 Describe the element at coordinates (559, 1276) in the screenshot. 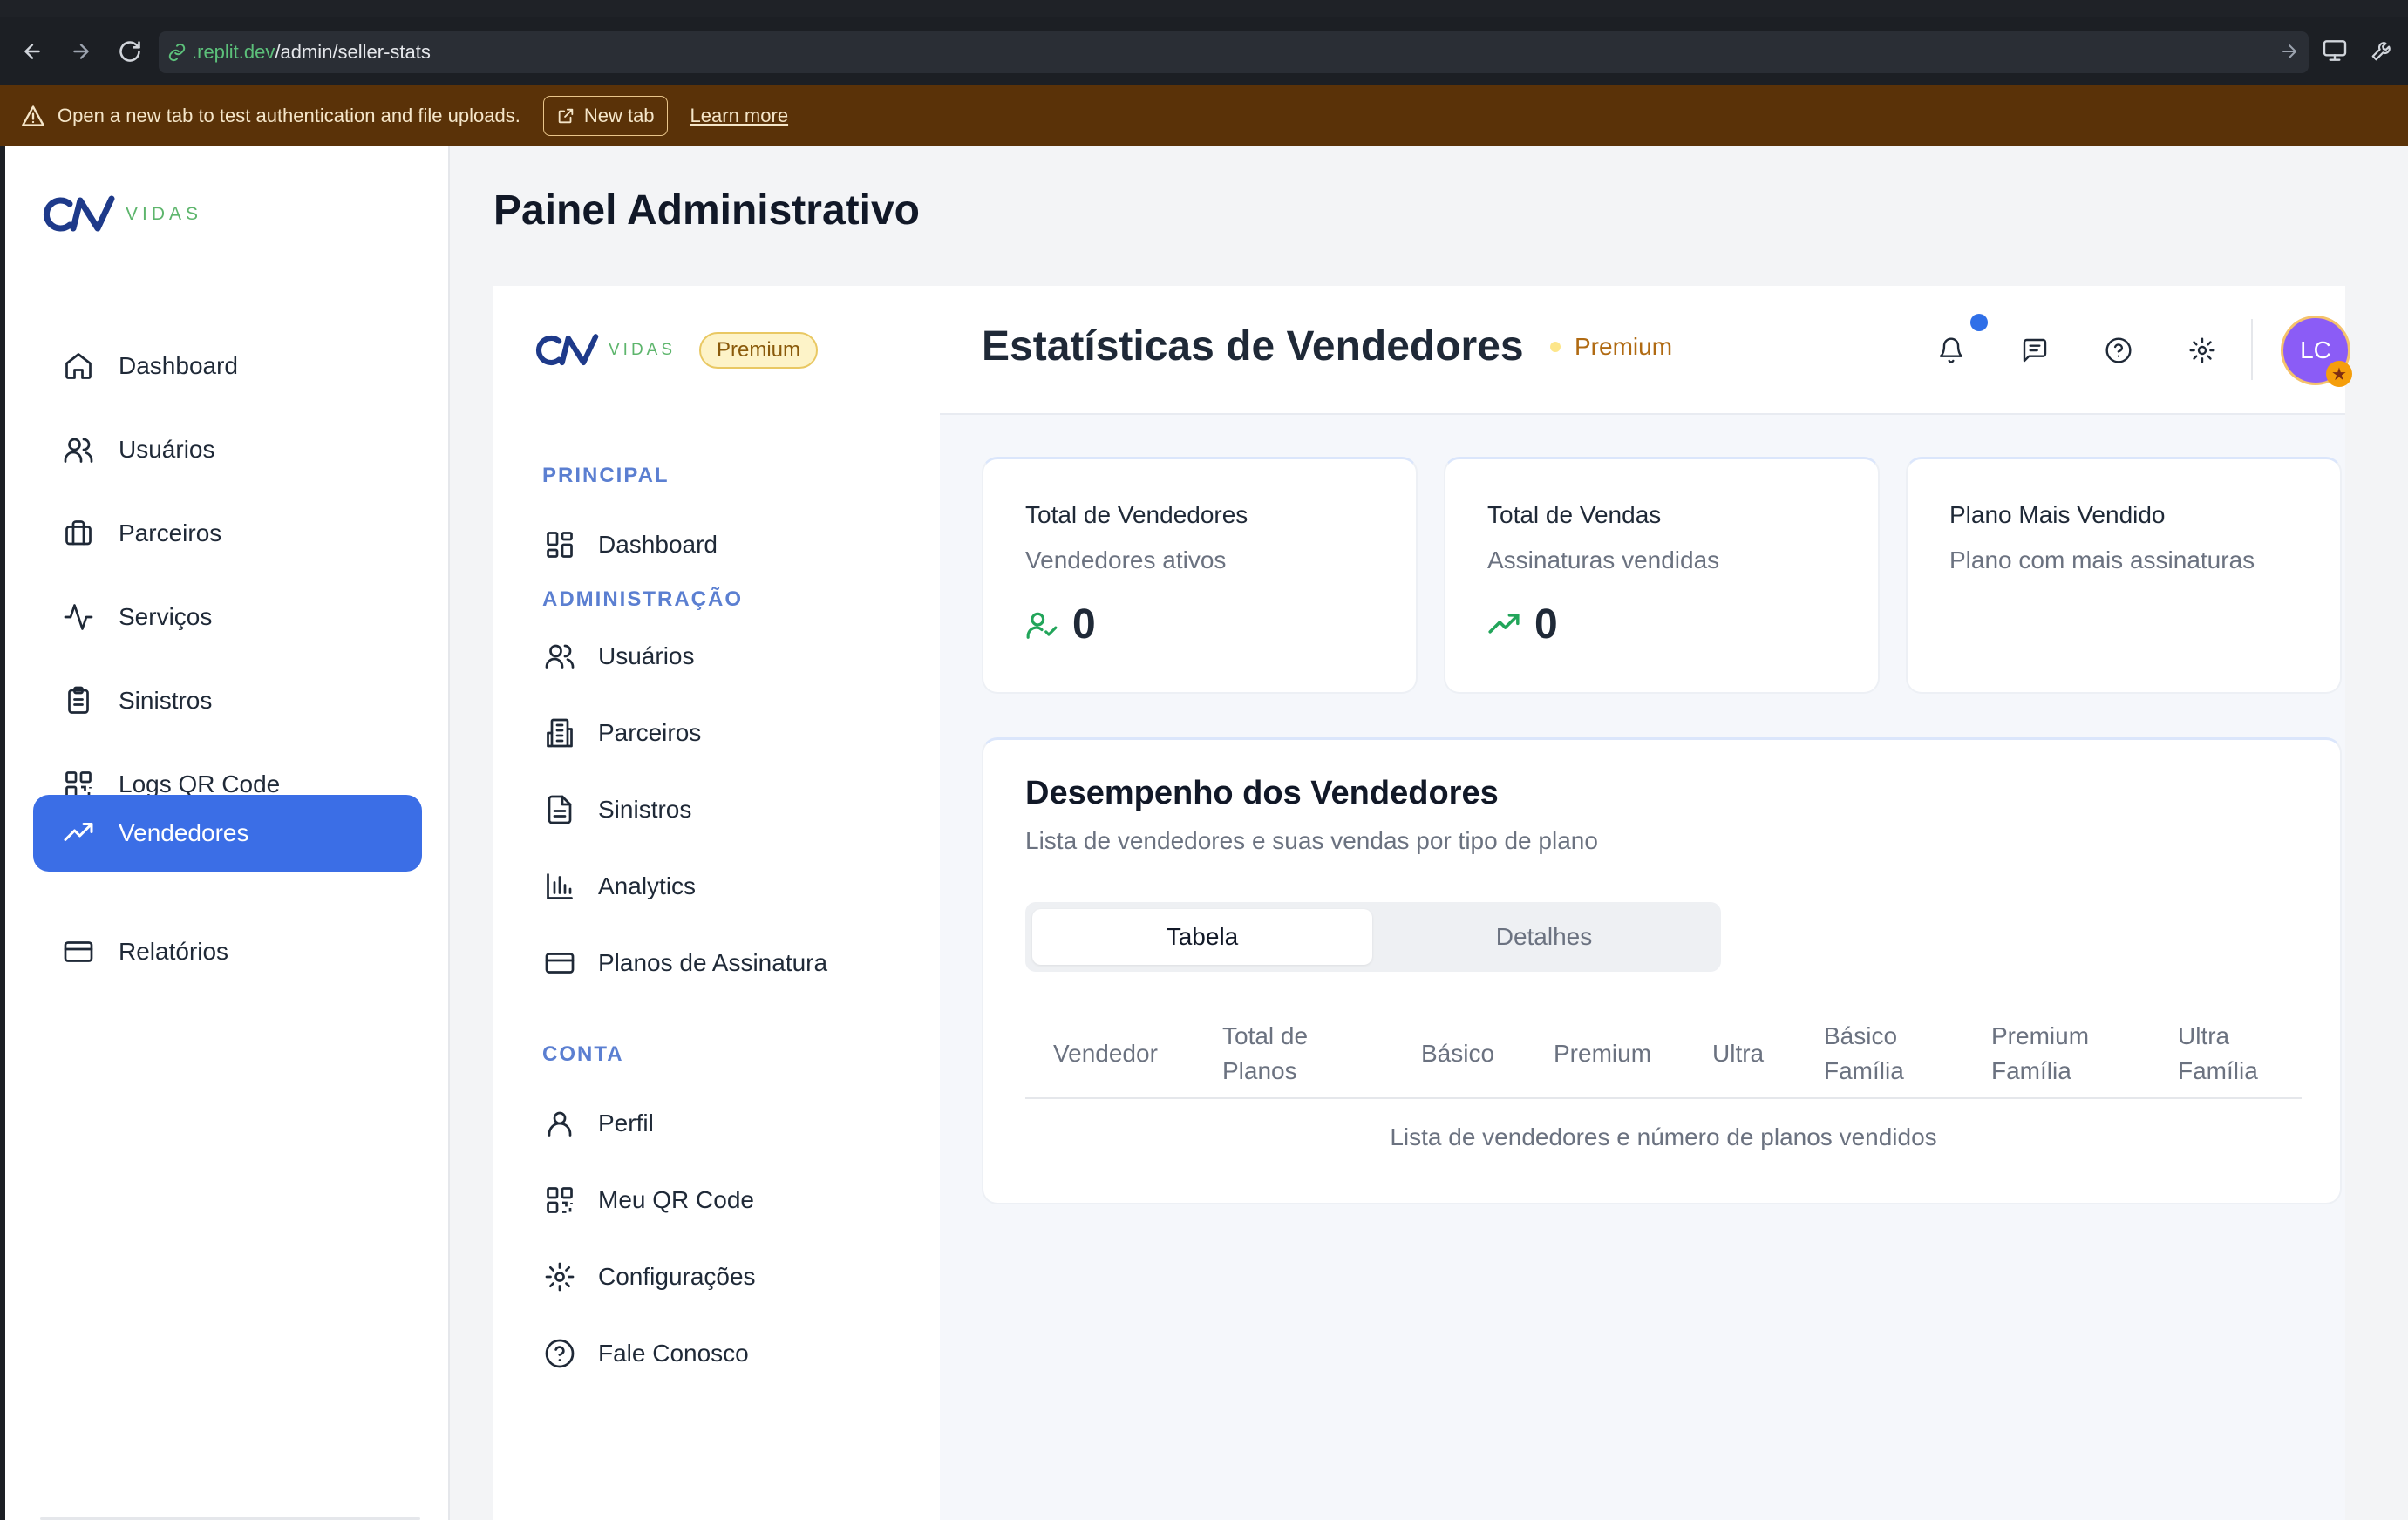

I see `settings-icon` at that location.